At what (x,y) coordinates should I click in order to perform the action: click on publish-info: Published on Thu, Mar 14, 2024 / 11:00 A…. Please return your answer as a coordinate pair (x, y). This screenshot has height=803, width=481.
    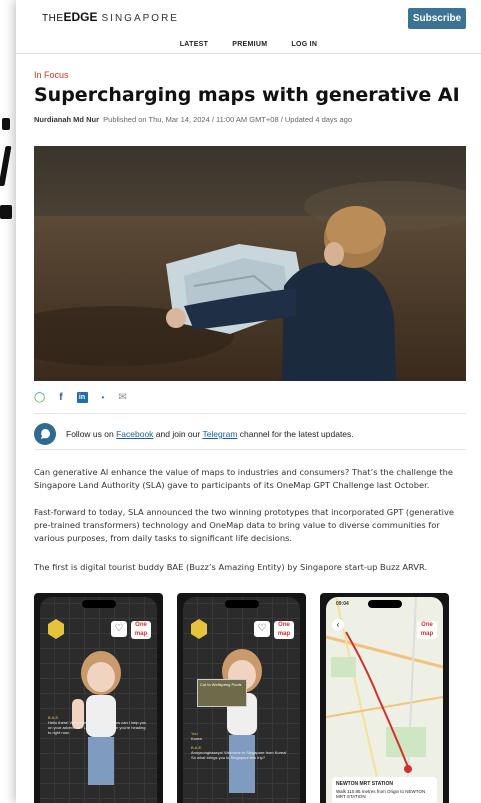
    Looking at the image, I should click on (228, 119).